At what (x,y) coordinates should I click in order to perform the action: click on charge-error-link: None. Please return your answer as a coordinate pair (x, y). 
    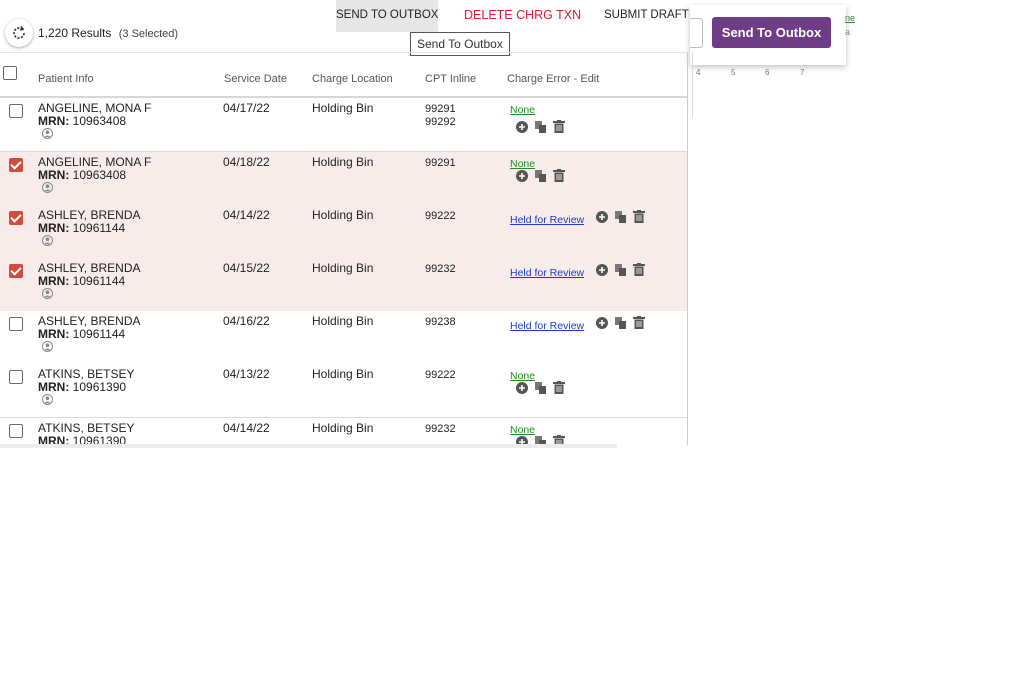
    Looking at the image, I should click on (522, 110).